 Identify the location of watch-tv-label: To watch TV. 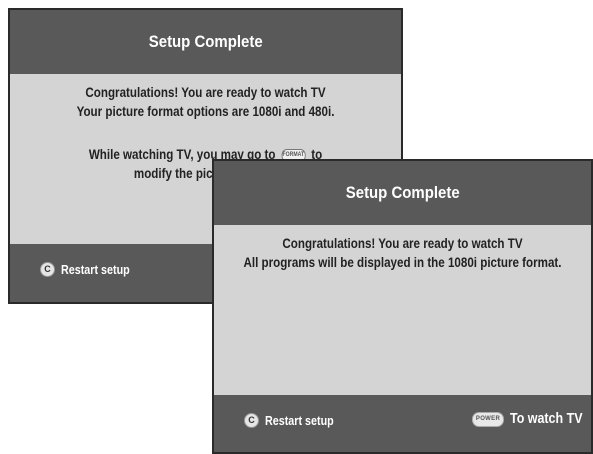
(546, 419).